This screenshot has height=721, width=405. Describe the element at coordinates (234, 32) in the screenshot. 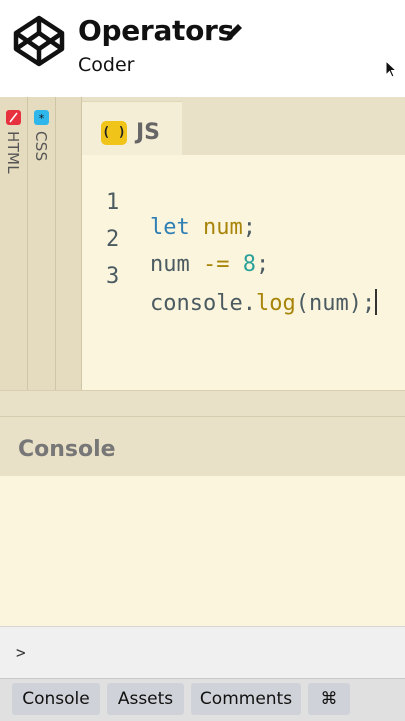

I see `pencil-icon` at that location.